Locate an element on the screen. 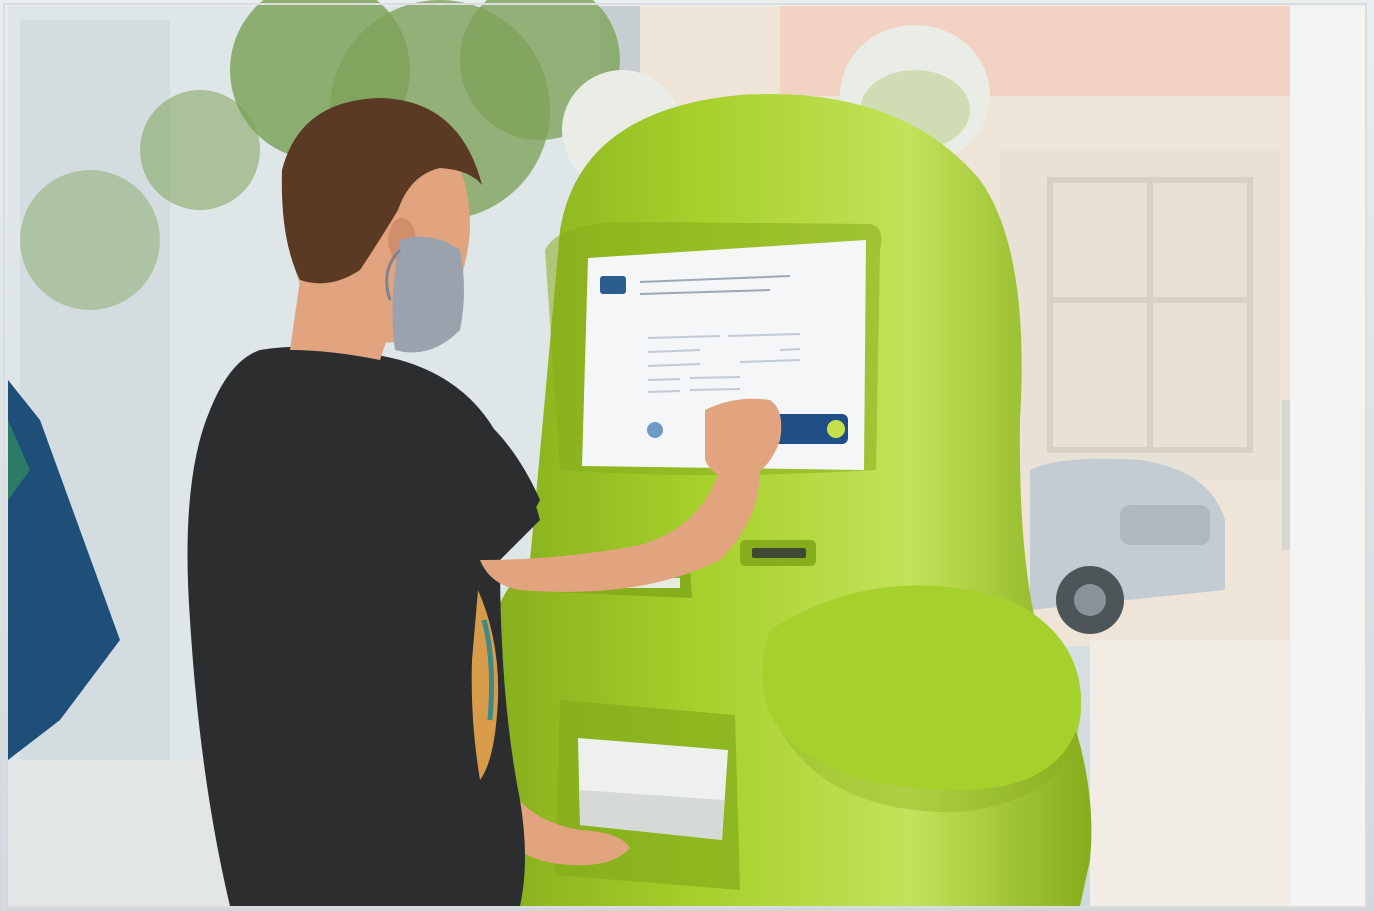 This screenshot has width=1374, height=911. door-frame is located at coordinates (1328, 456).